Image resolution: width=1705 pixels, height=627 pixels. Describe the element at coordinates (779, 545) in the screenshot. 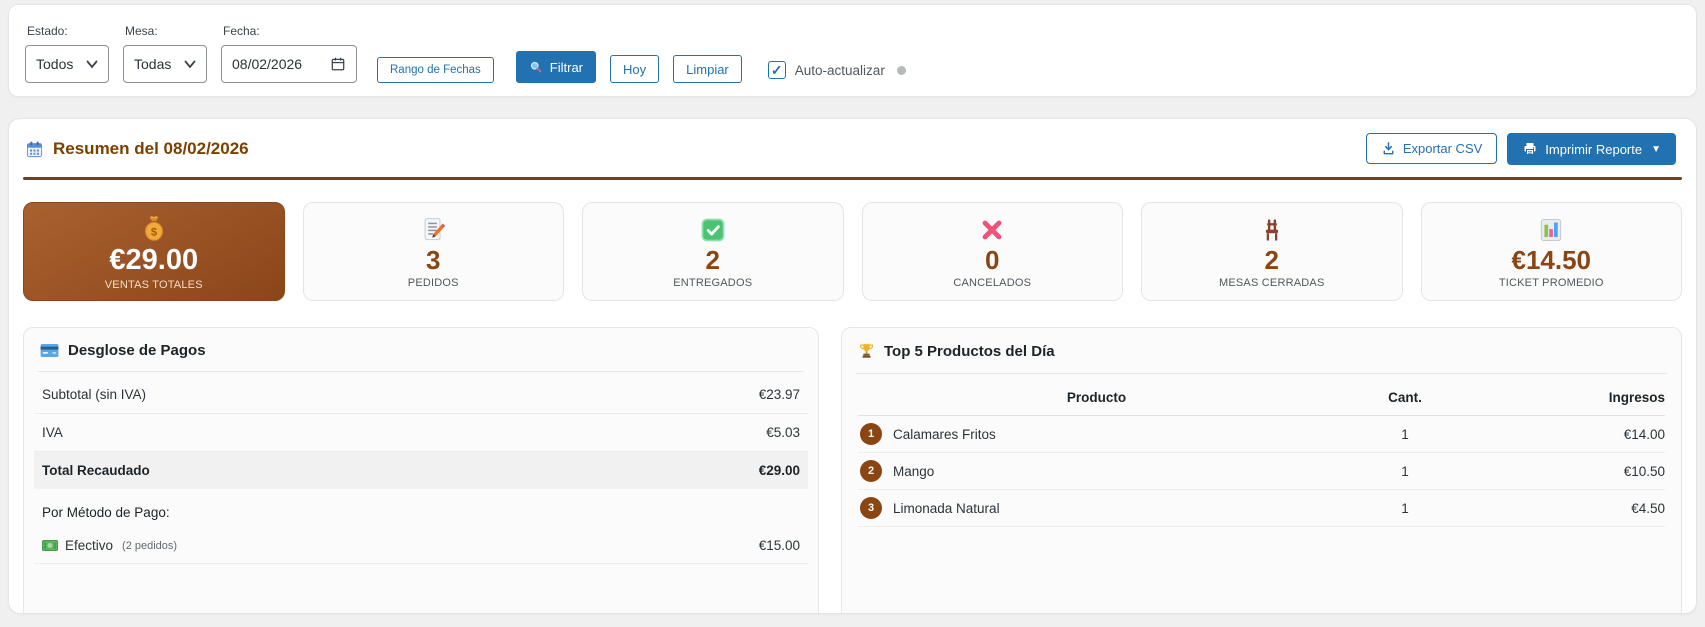

I see `payment-method-value: €15.00` at that location.